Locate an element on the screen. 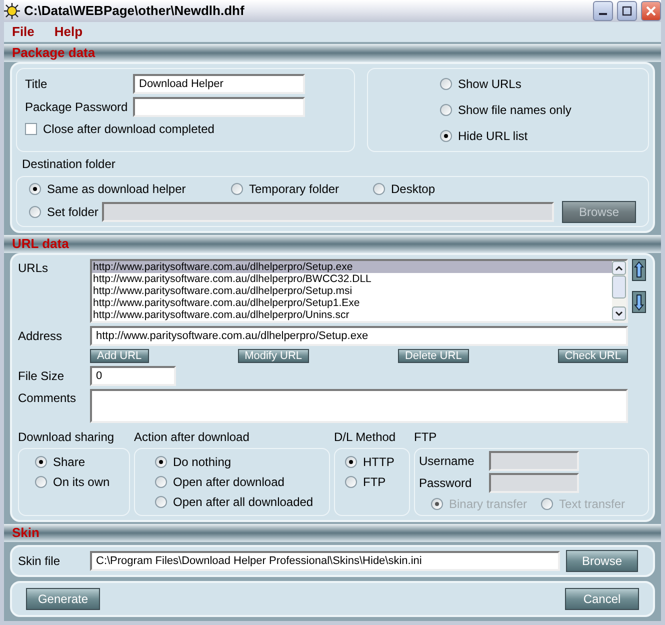 This screenshot has height=625, width=665. field-label: Comments is located at coordinates (48, 398).